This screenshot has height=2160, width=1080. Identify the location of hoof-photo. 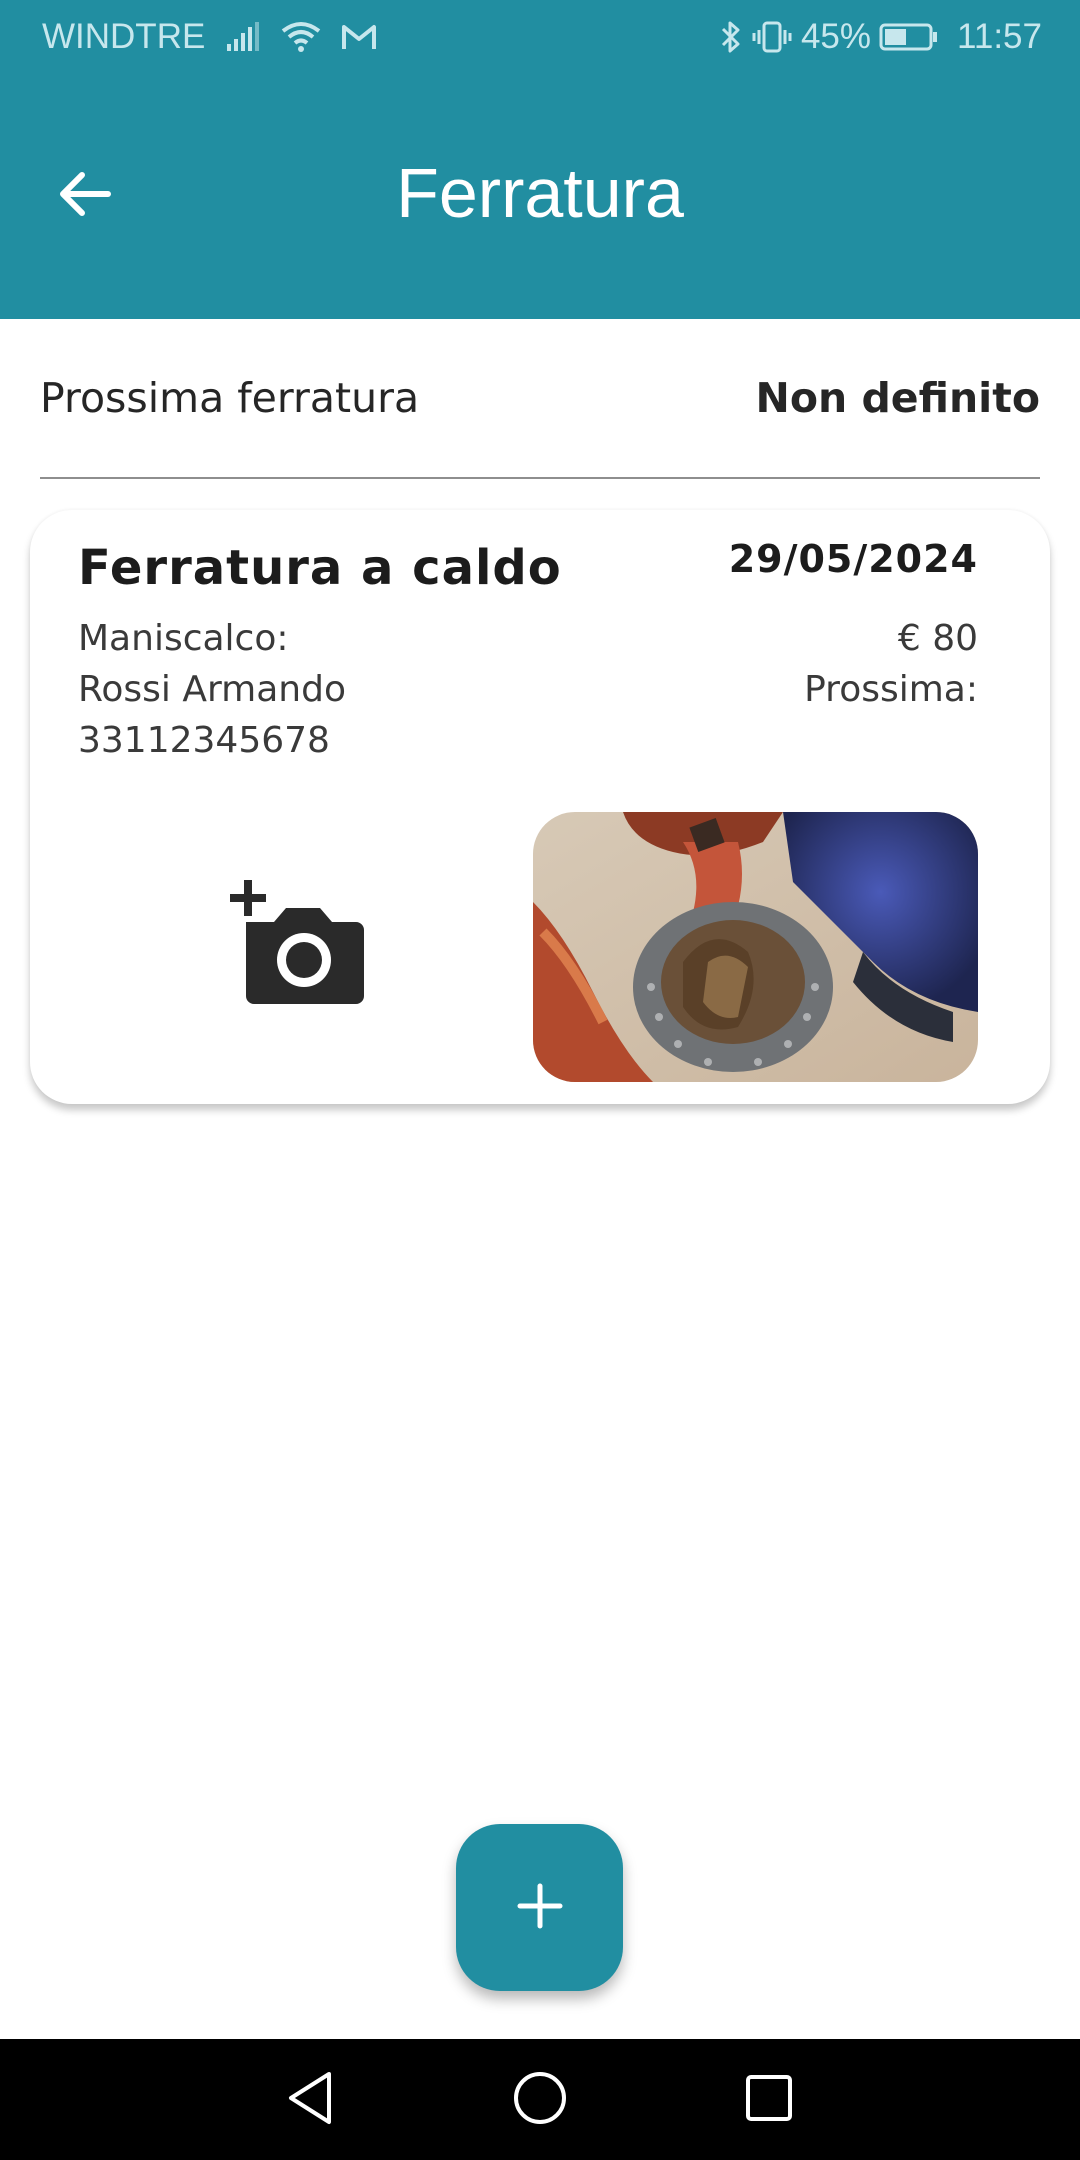
(755, 947).